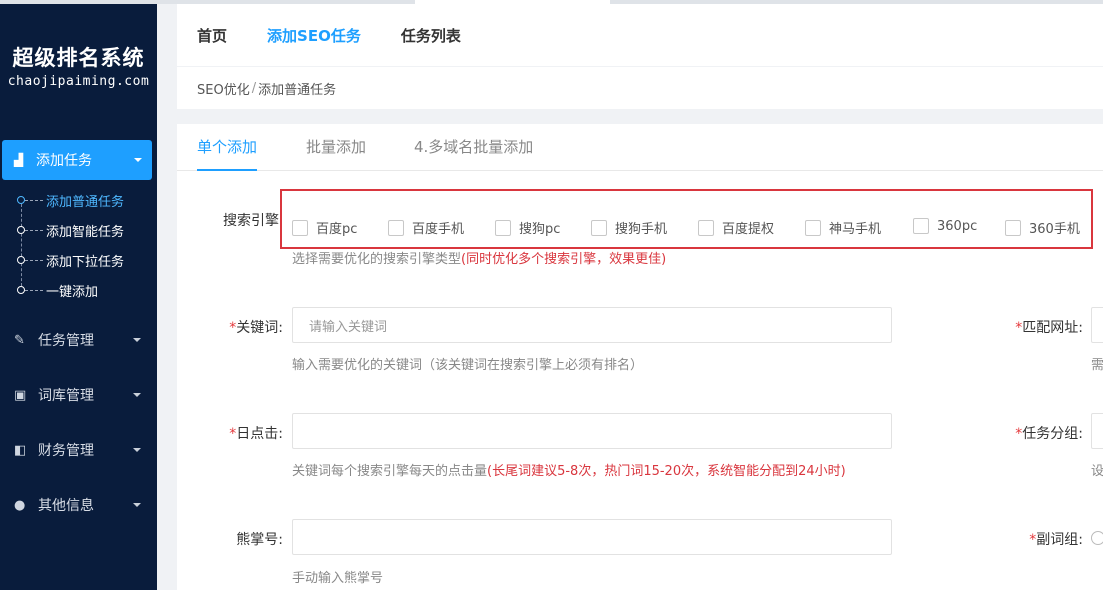  I want to click on subitem-label: 一键添加, so click(72, 292).